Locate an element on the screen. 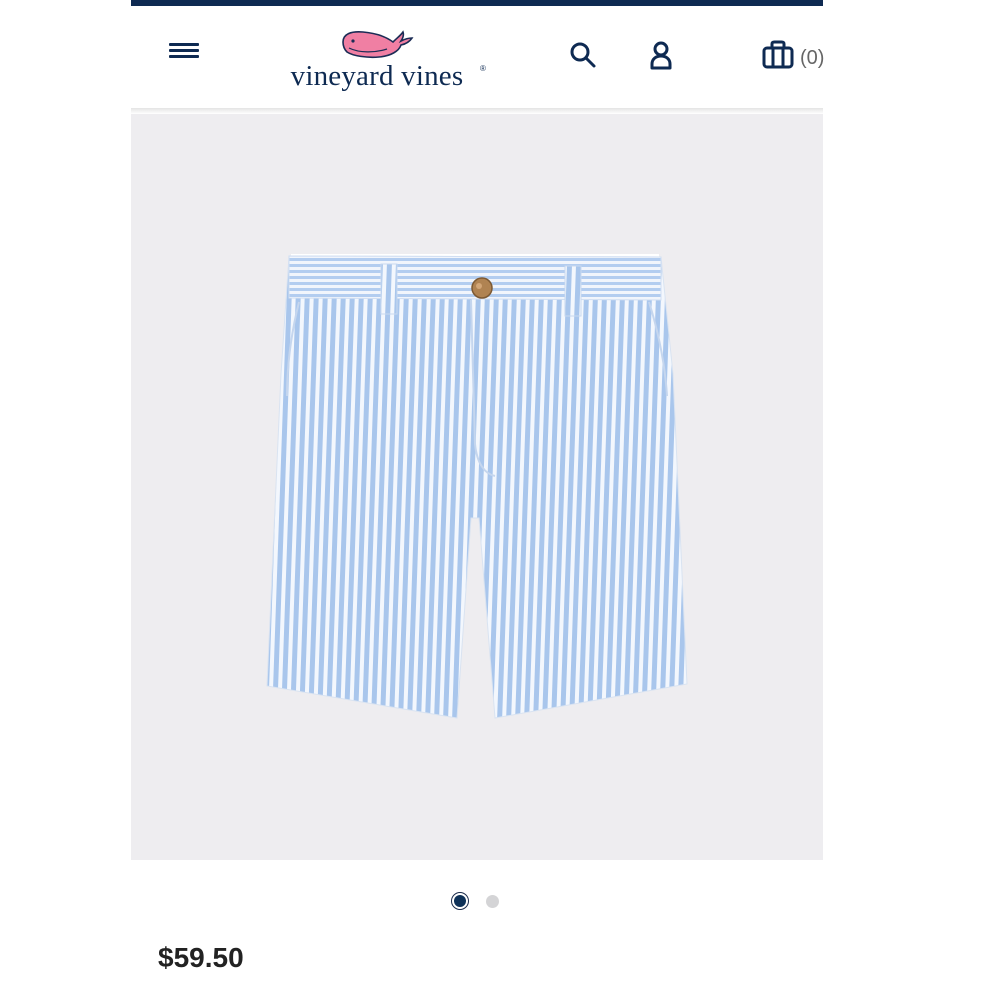 Image resolution: width=1000 pixels, height=1000 pixels. site-header: vineyard vines ® (0) is located at coordinates (478, 58).